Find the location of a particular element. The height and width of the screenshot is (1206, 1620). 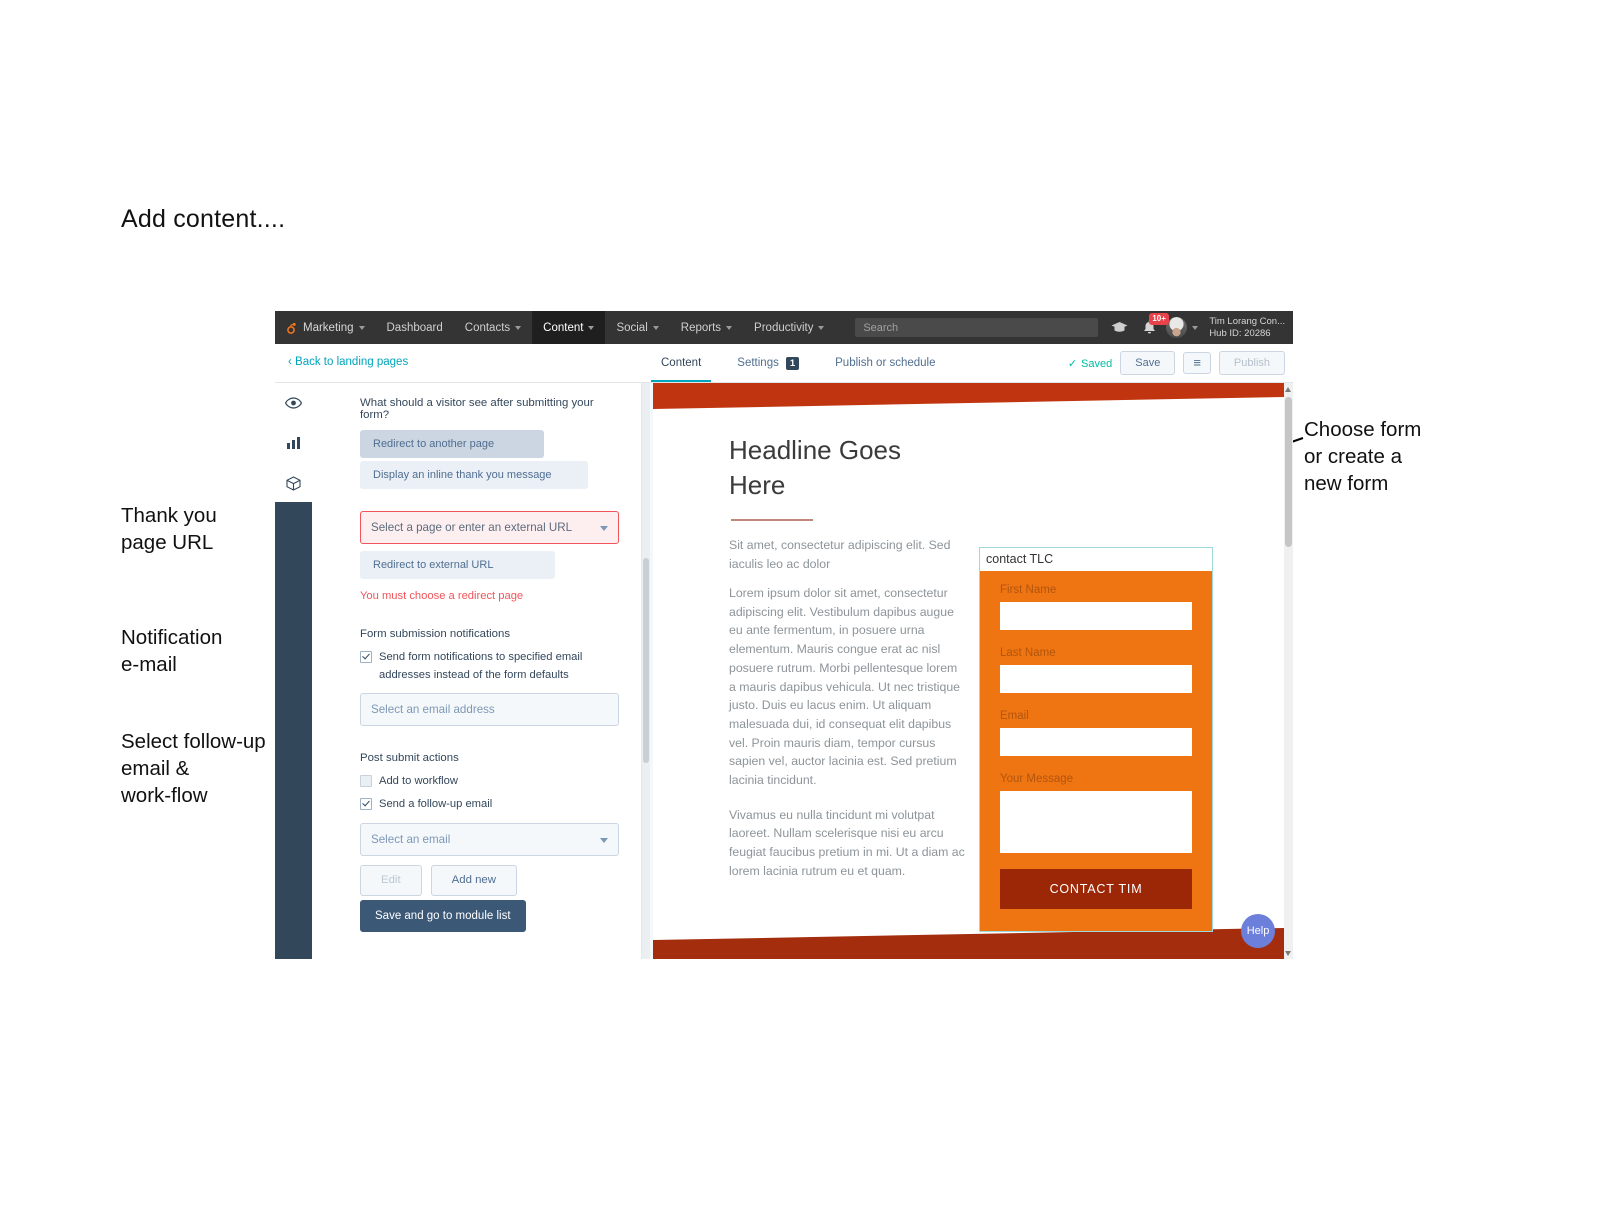

saved-status: ✓ Saved is located at coordinates (1090, 363).